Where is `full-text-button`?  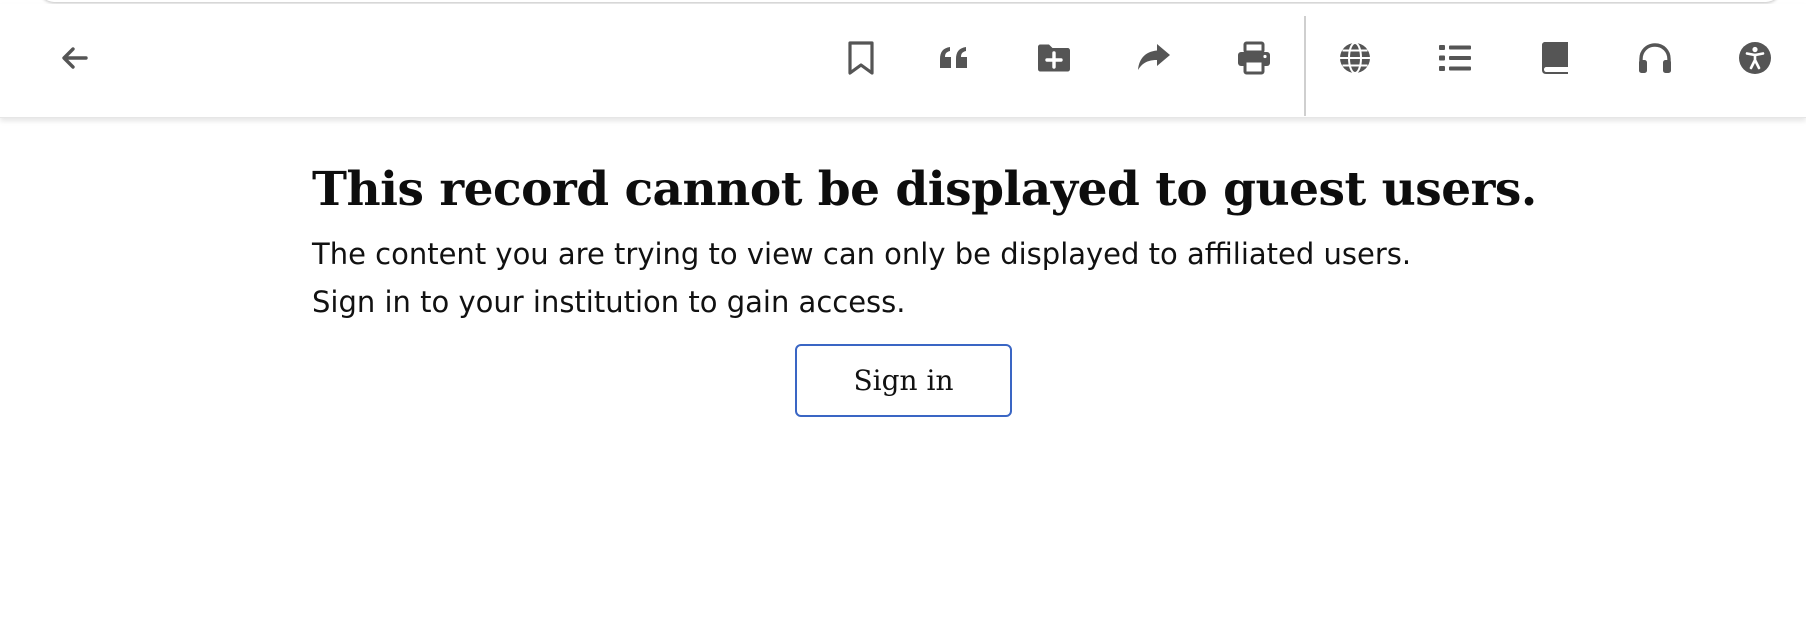
full-text-button is located at coordinates (1555, 58).